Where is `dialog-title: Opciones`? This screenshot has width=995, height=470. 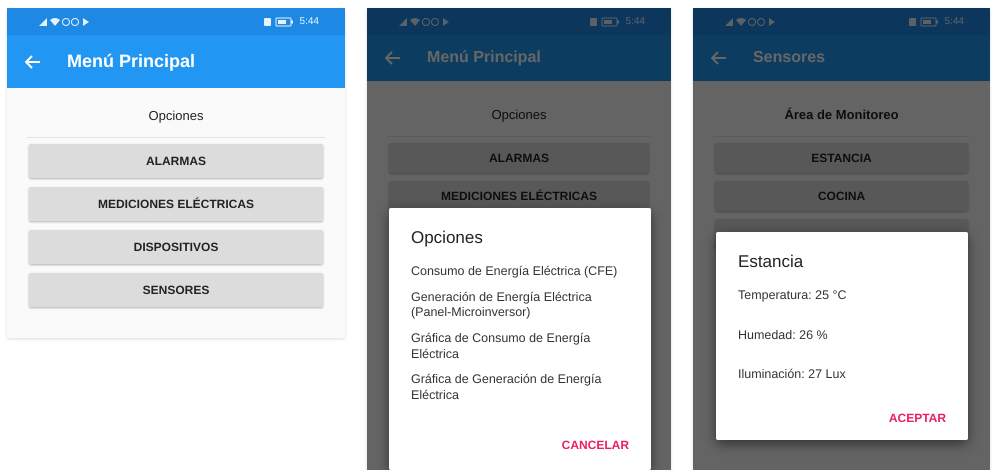
dialog-title: Opciones is located at coordinates (447, 238).